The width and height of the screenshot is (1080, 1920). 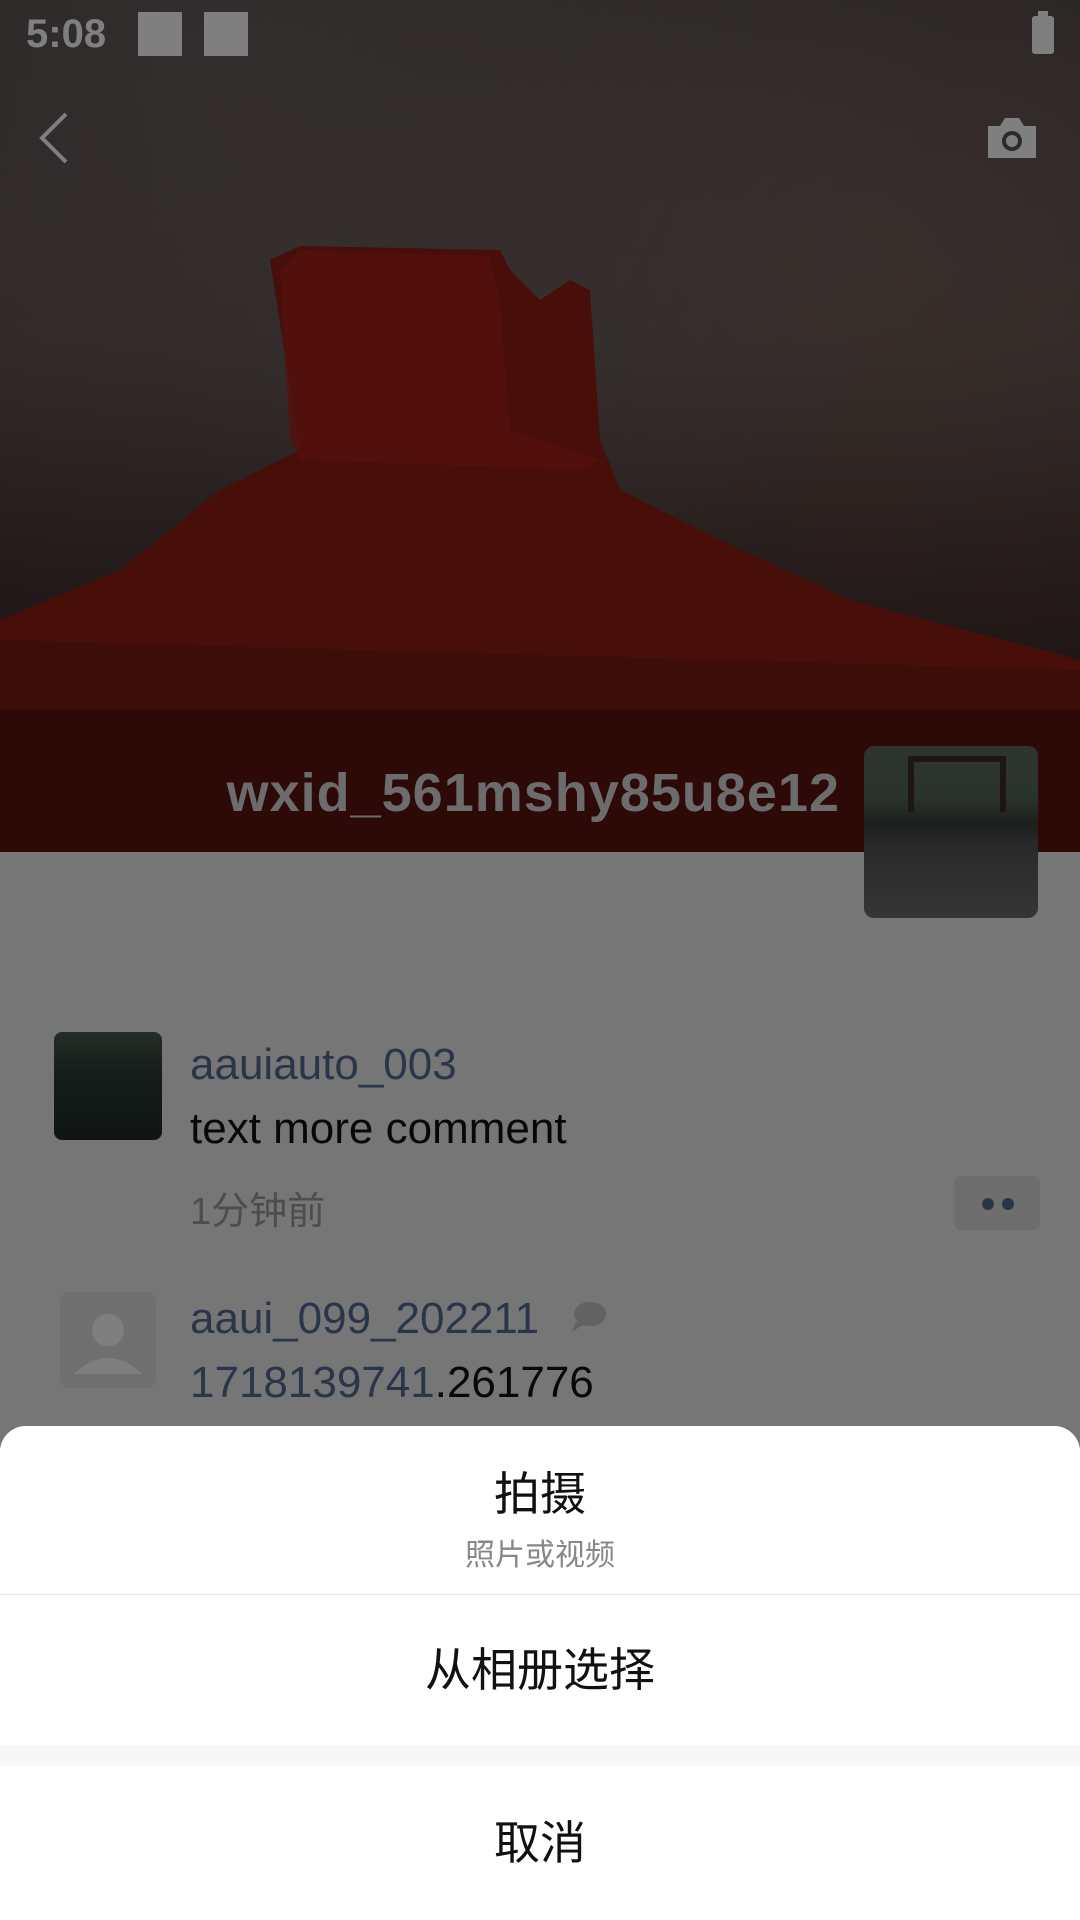 What do you see at coordinates (540, 1555) in the screenshot?
I see `shoot-option-subtitle: 照片或视频` at bounding box center [540, 1555].